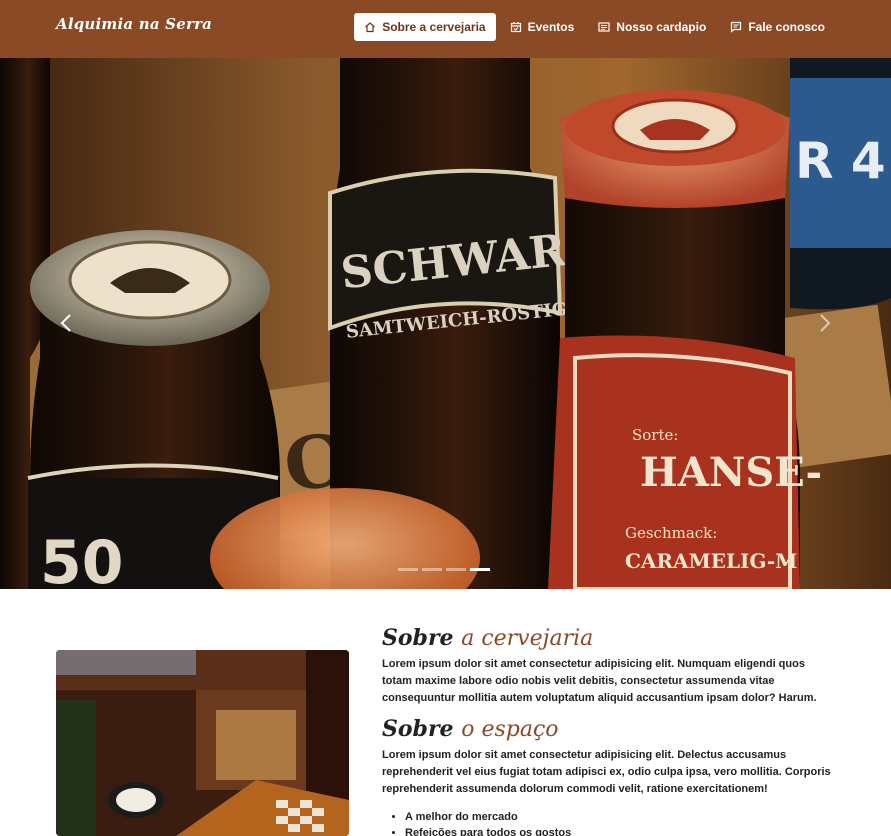  I want to click on list-item: A melhor do mercado, so click(488, 817).